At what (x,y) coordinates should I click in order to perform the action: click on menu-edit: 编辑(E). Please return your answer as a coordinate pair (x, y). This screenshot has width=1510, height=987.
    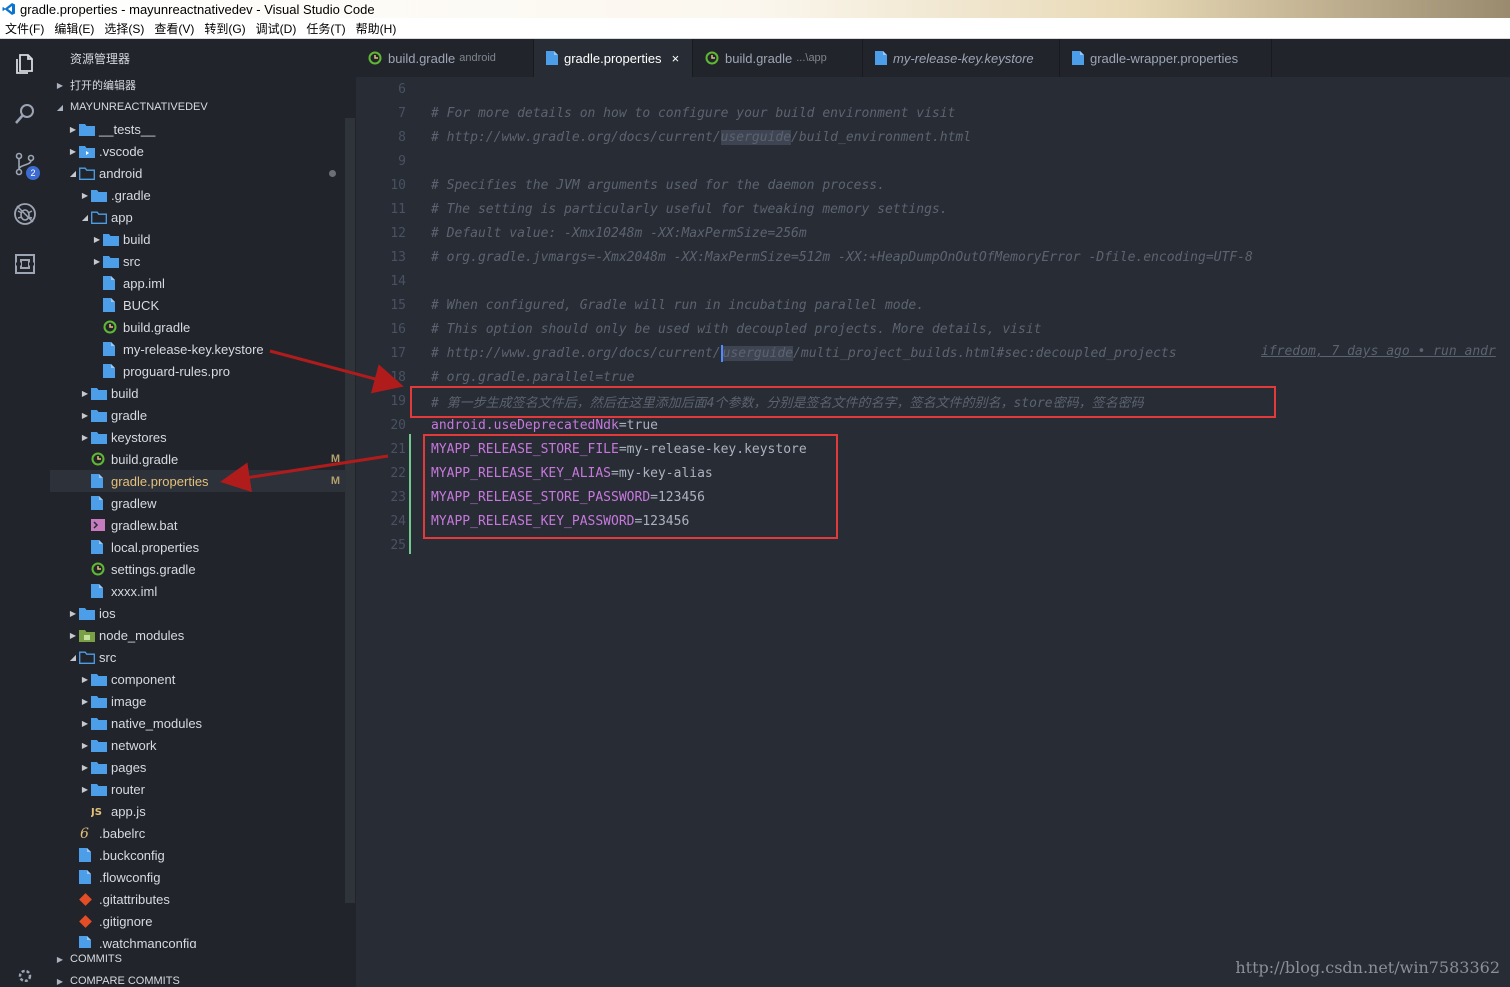
    Looking at the image, I should click on (74, 28).